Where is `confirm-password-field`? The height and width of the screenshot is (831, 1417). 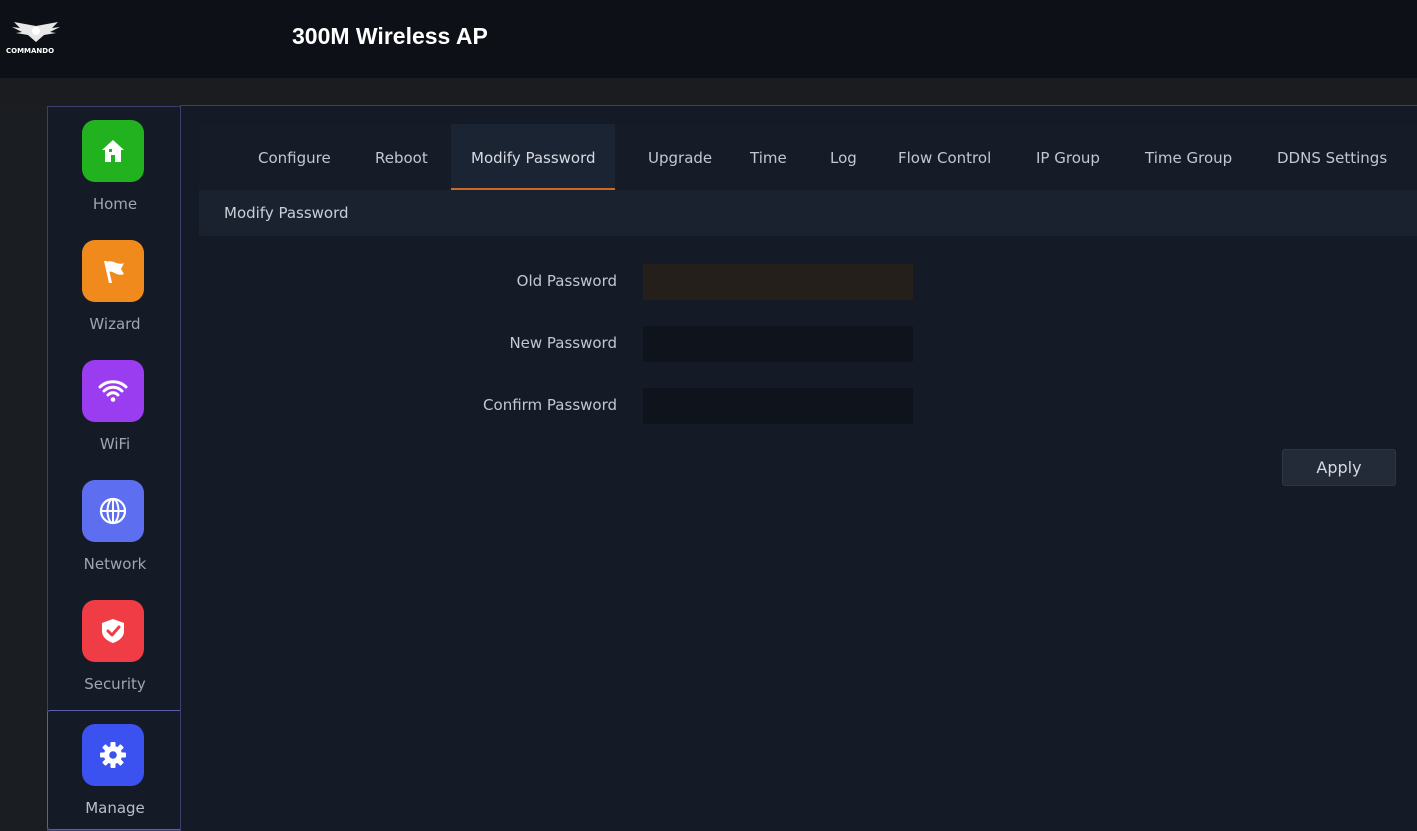
confirm-password-field is located at coordinates (778, 406).